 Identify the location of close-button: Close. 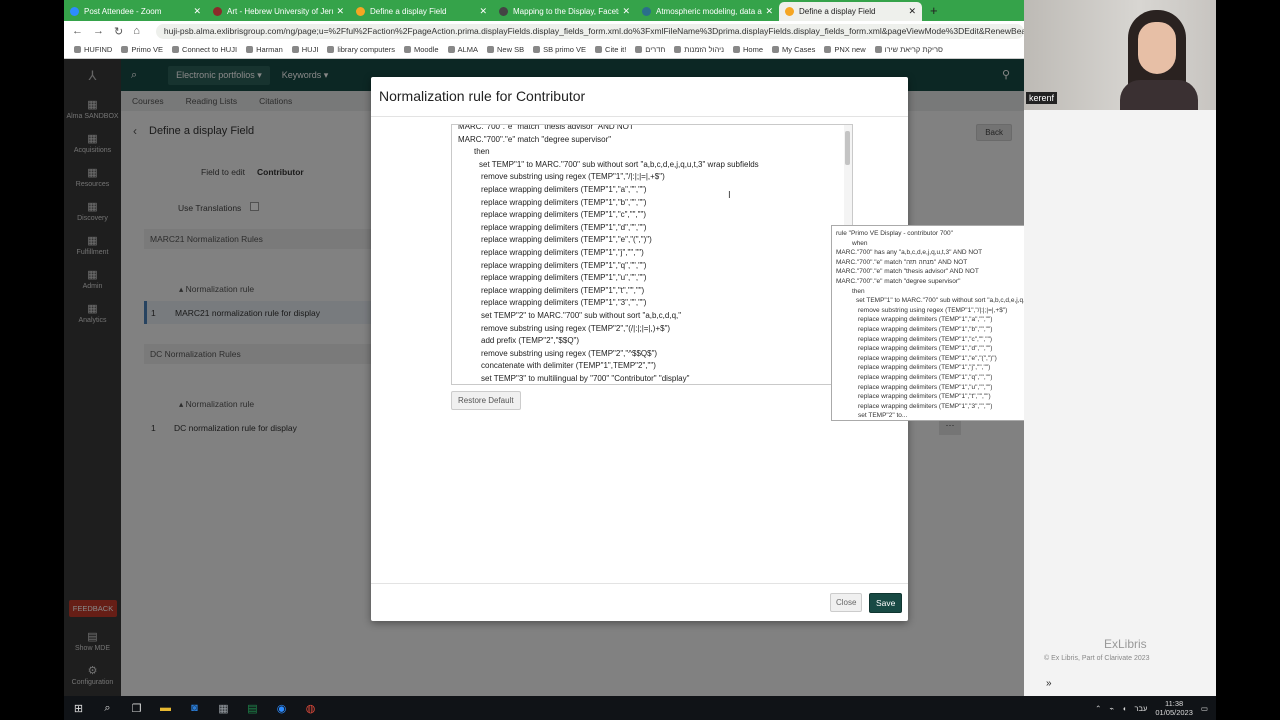
(846, 602).